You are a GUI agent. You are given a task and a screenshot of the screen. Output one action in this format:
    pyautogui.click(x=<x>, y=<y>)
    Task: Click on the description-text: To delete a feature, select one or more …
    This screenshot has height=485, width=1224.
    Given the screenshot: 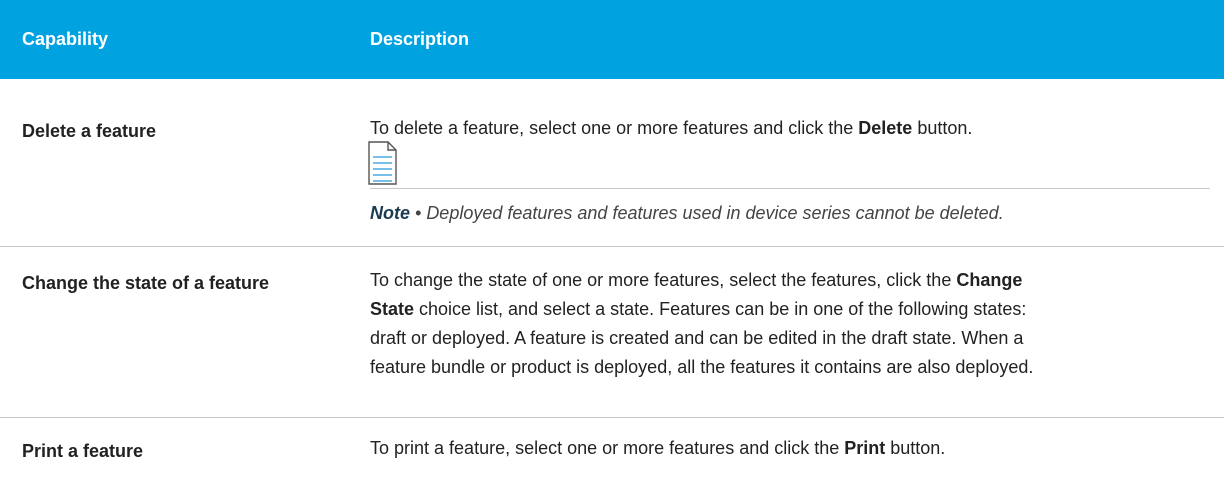 What is the action you would take?
    pyautogui.click(x=614, y=128)
    